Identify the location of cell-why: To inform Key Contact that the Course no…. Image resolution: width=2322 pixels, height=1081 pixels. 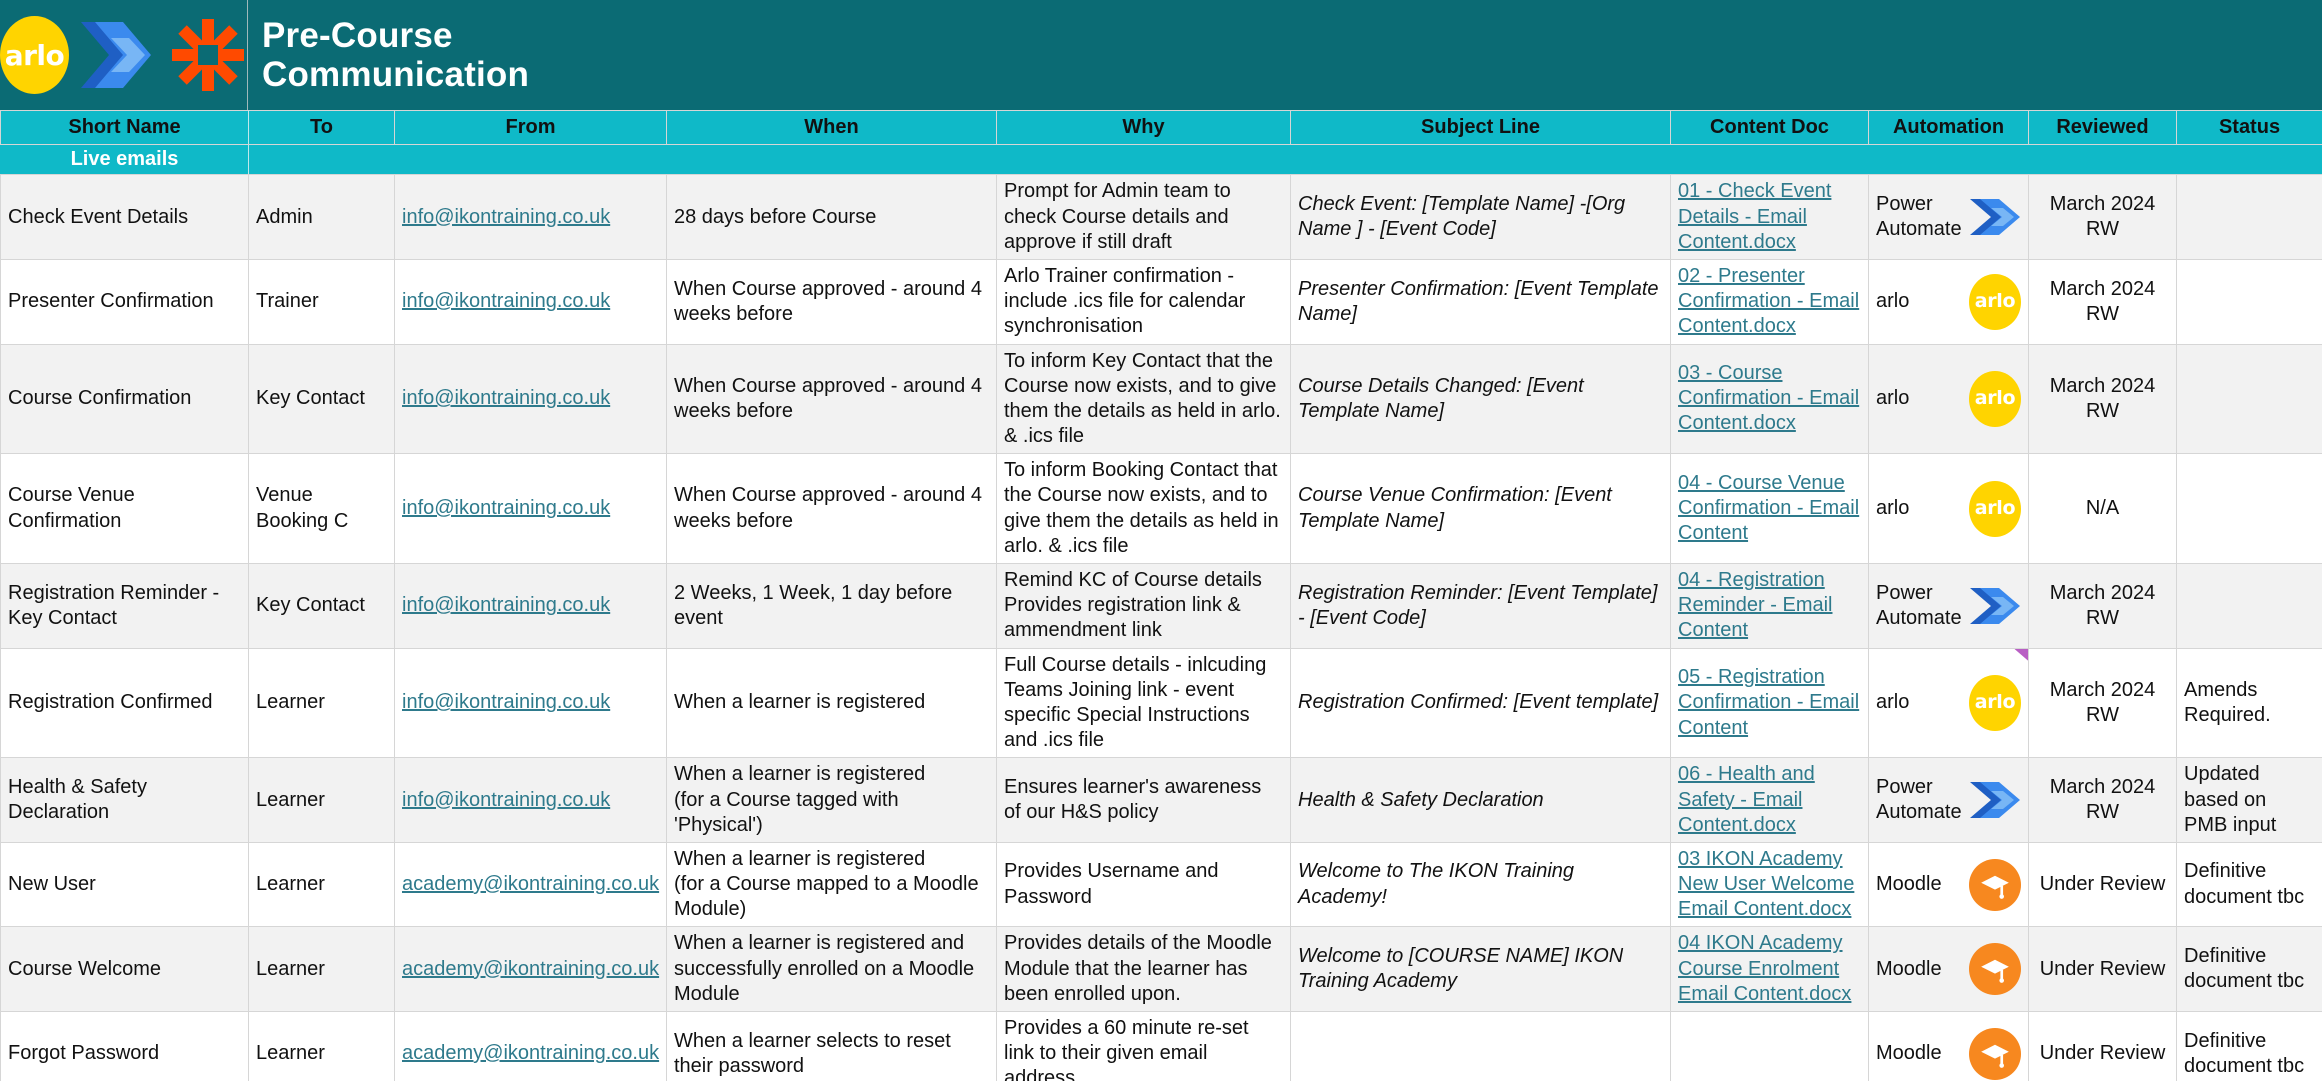
(1143, 399).